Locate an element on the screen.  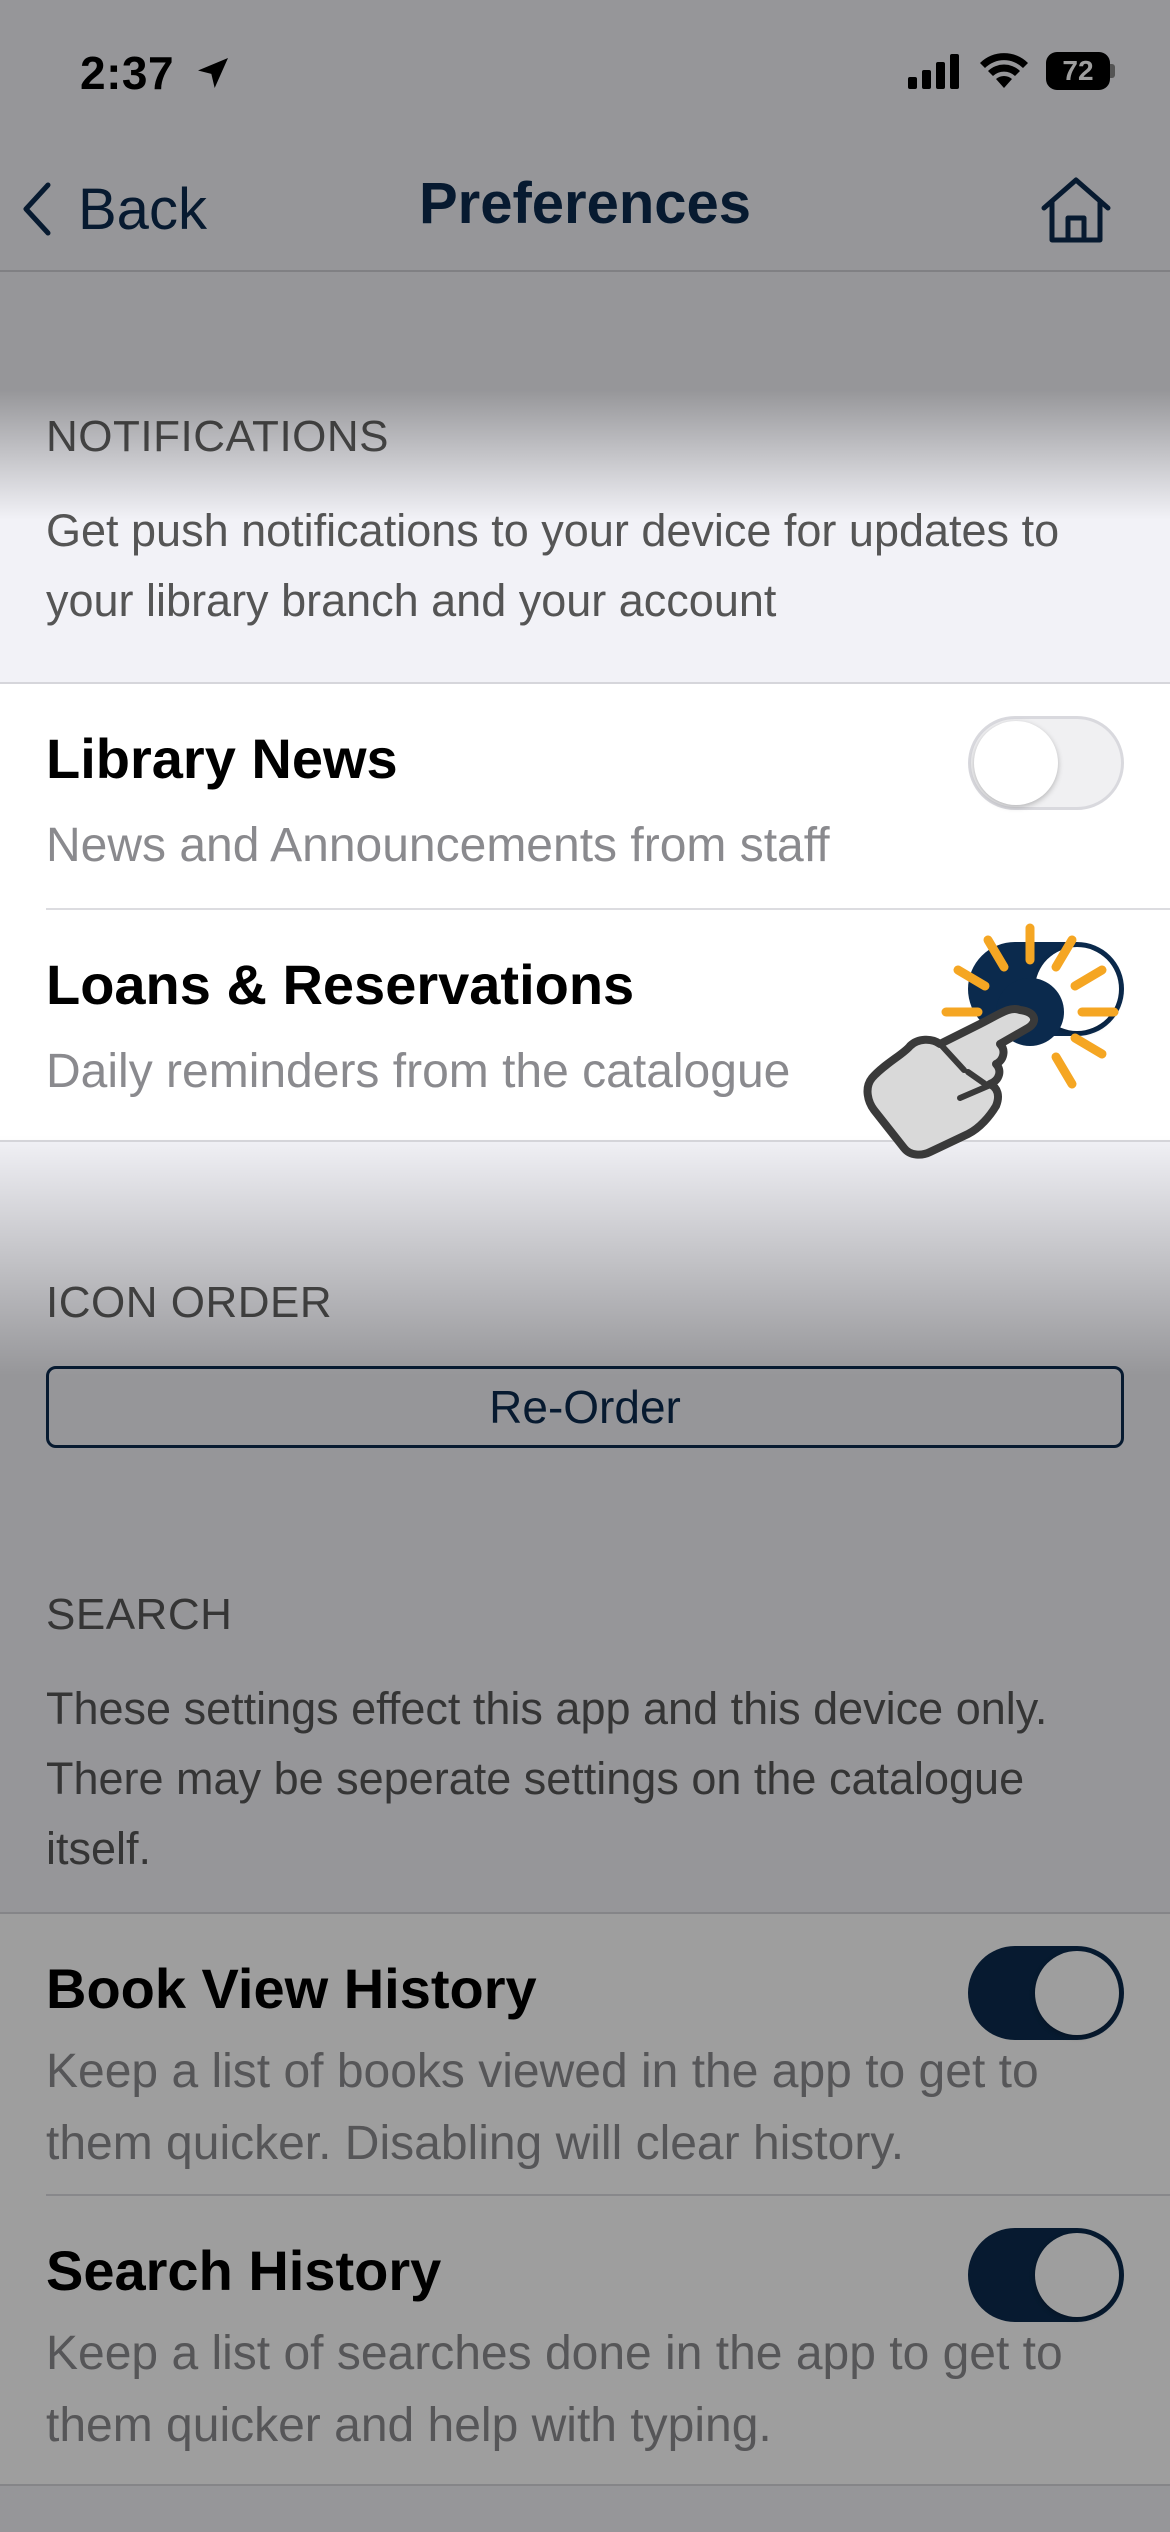
status-time: 2:37 is located at coordinates (156, 73).